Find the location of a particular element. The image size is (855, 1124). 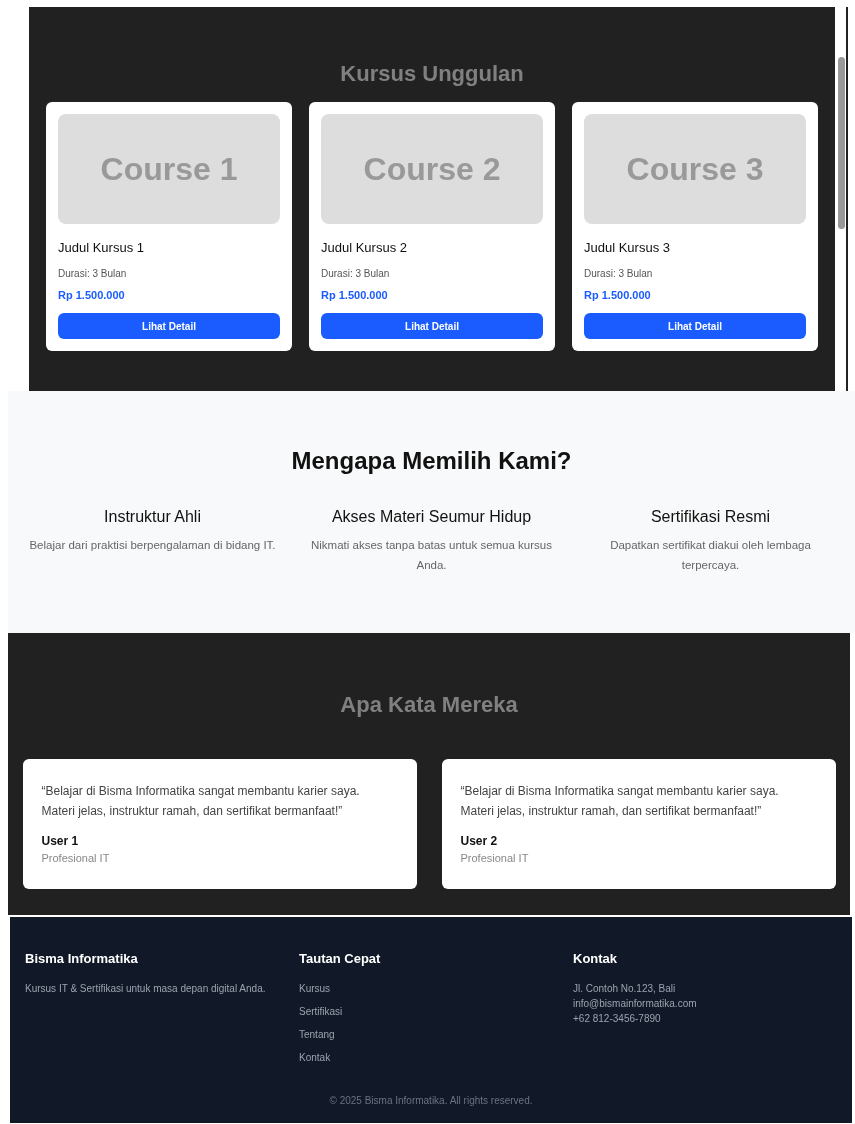

feature-text: Dapatkan sertifikat diakui oleh lembaga terpercaya. is located at coordinates (710, 555).